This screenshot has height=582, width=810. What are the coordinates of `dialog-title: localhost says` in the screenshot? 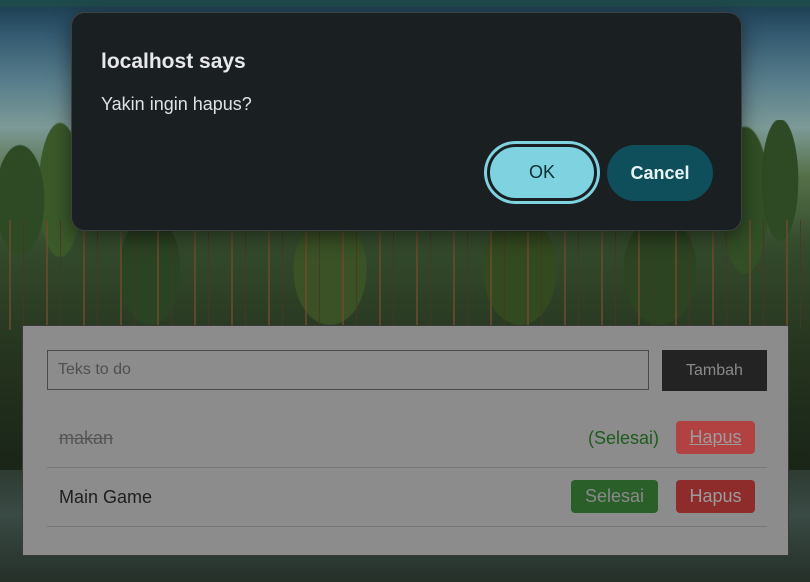 It's located at (173, 61).